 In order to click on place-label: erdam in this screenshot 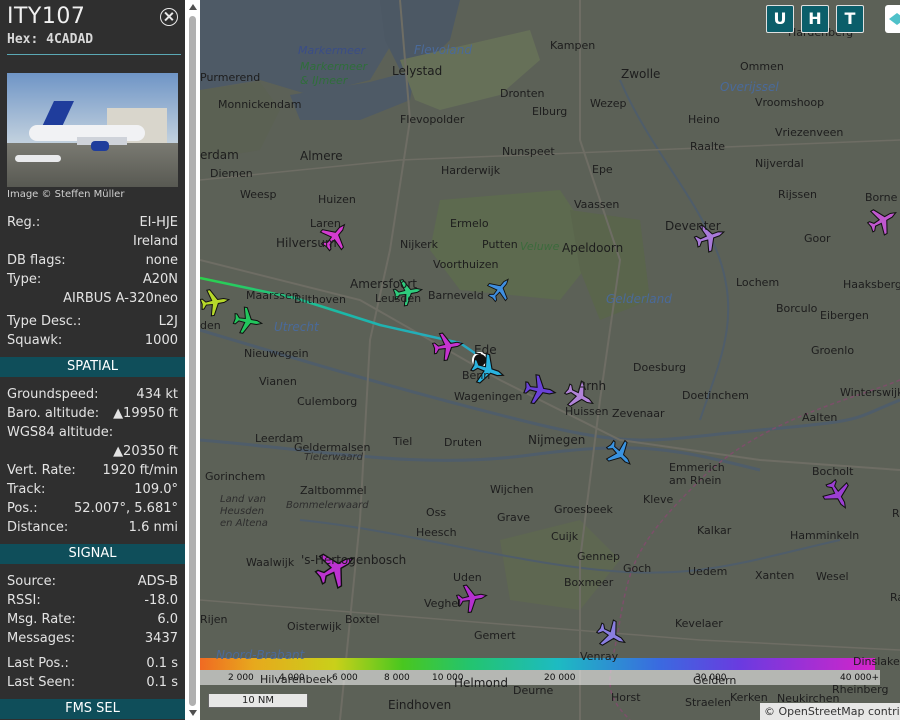, I will do `click(219, 155)`.